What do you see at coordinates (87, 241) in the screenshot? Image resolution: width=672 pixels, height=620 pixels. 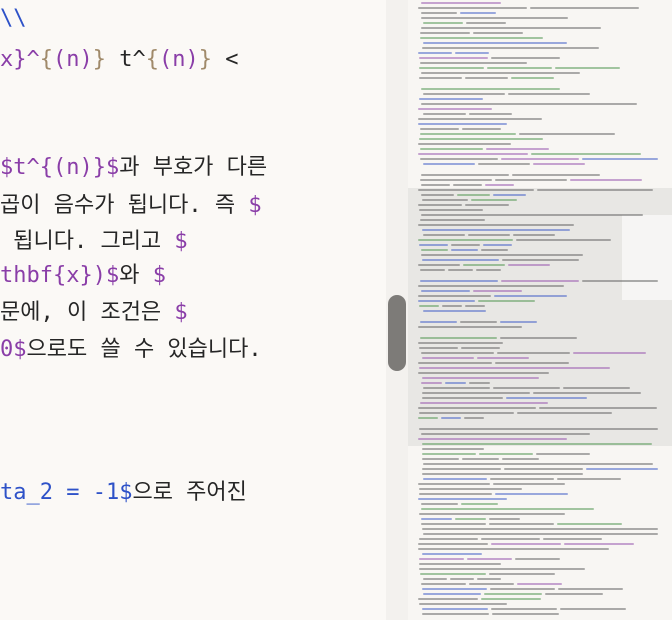 I see `code-token: 됩니다. 그리고` at bounding box center [87, 241].